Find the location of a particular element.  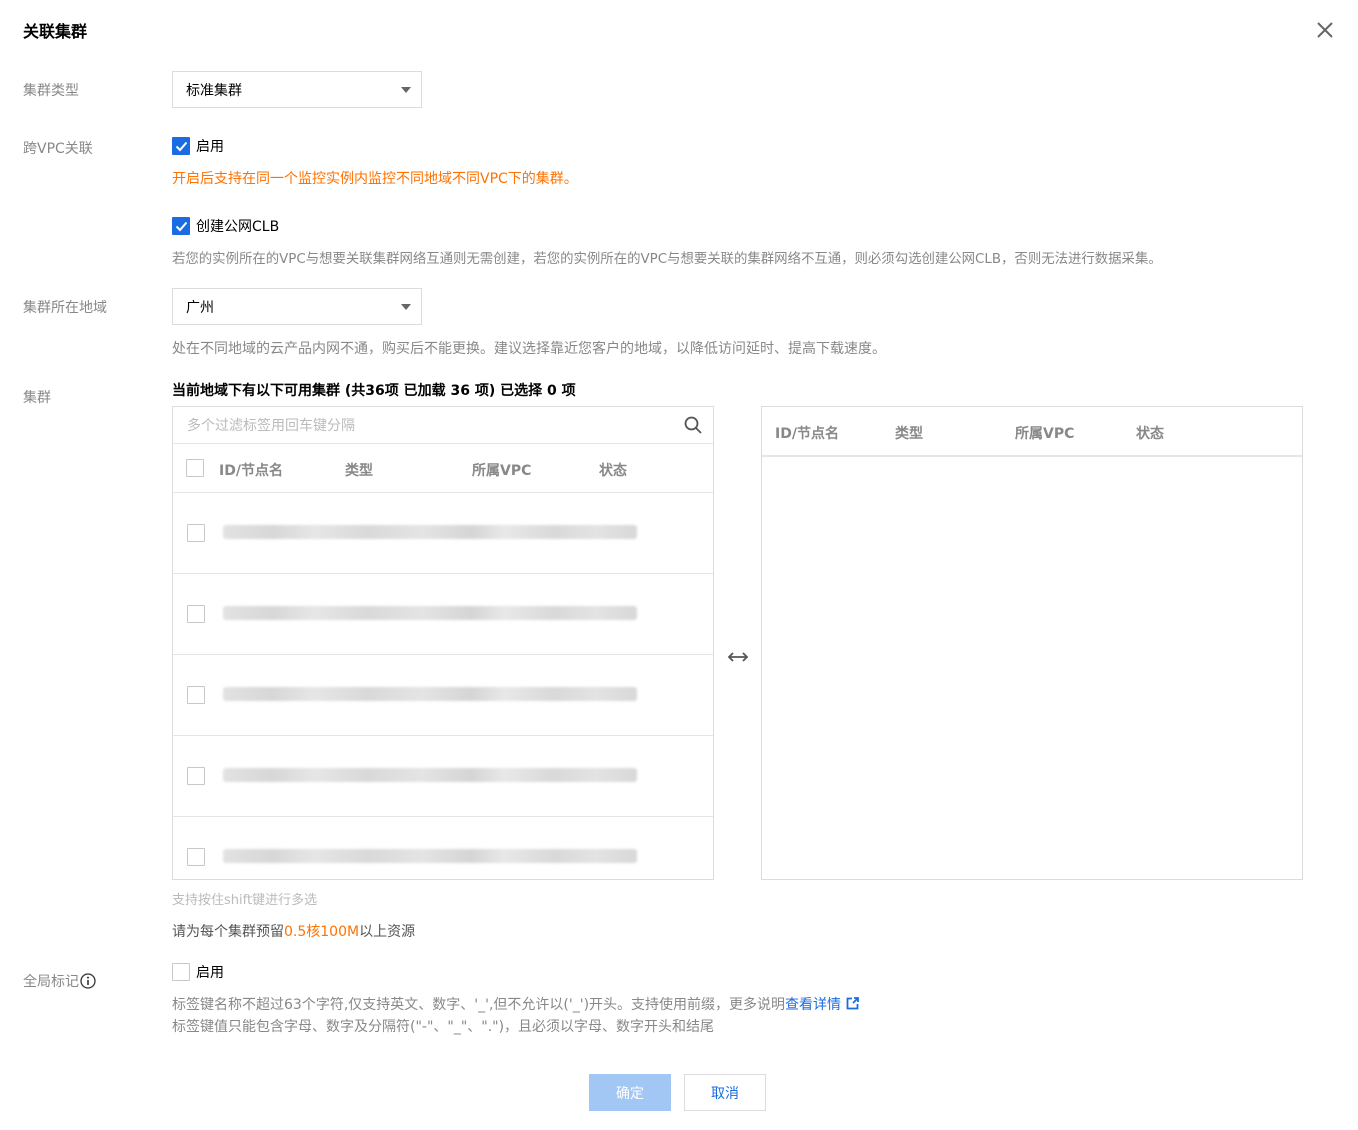

cross-vpc-enable-label: 启用 is located at coordinates (210, 147).